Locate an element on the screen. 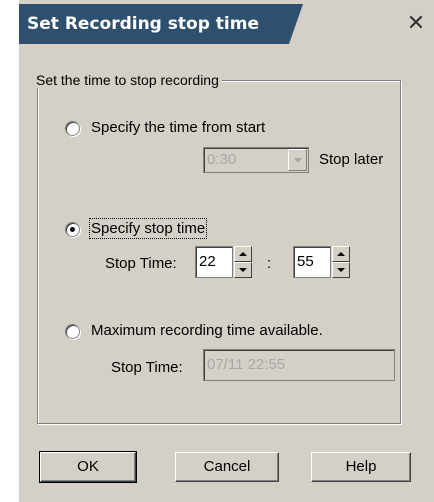 The image size is (434, 502). help-button: Help is located at coordinates (361, 467).